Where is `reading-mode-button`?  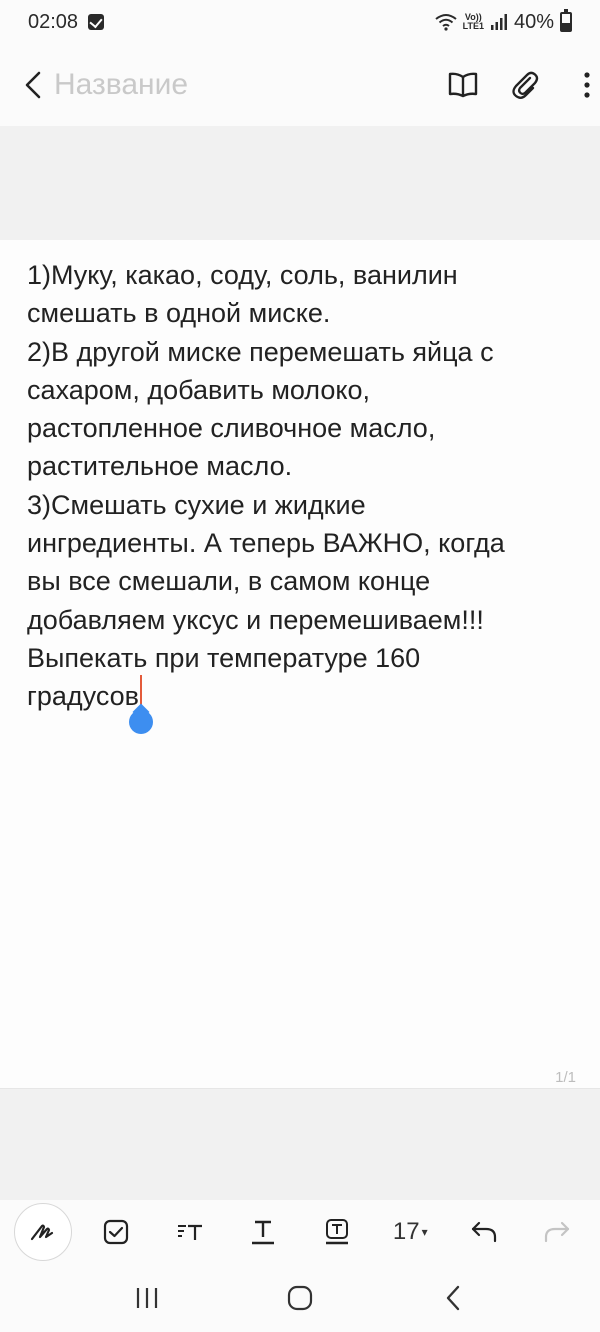 reading-mode-button is located at coordinates (463, 85).